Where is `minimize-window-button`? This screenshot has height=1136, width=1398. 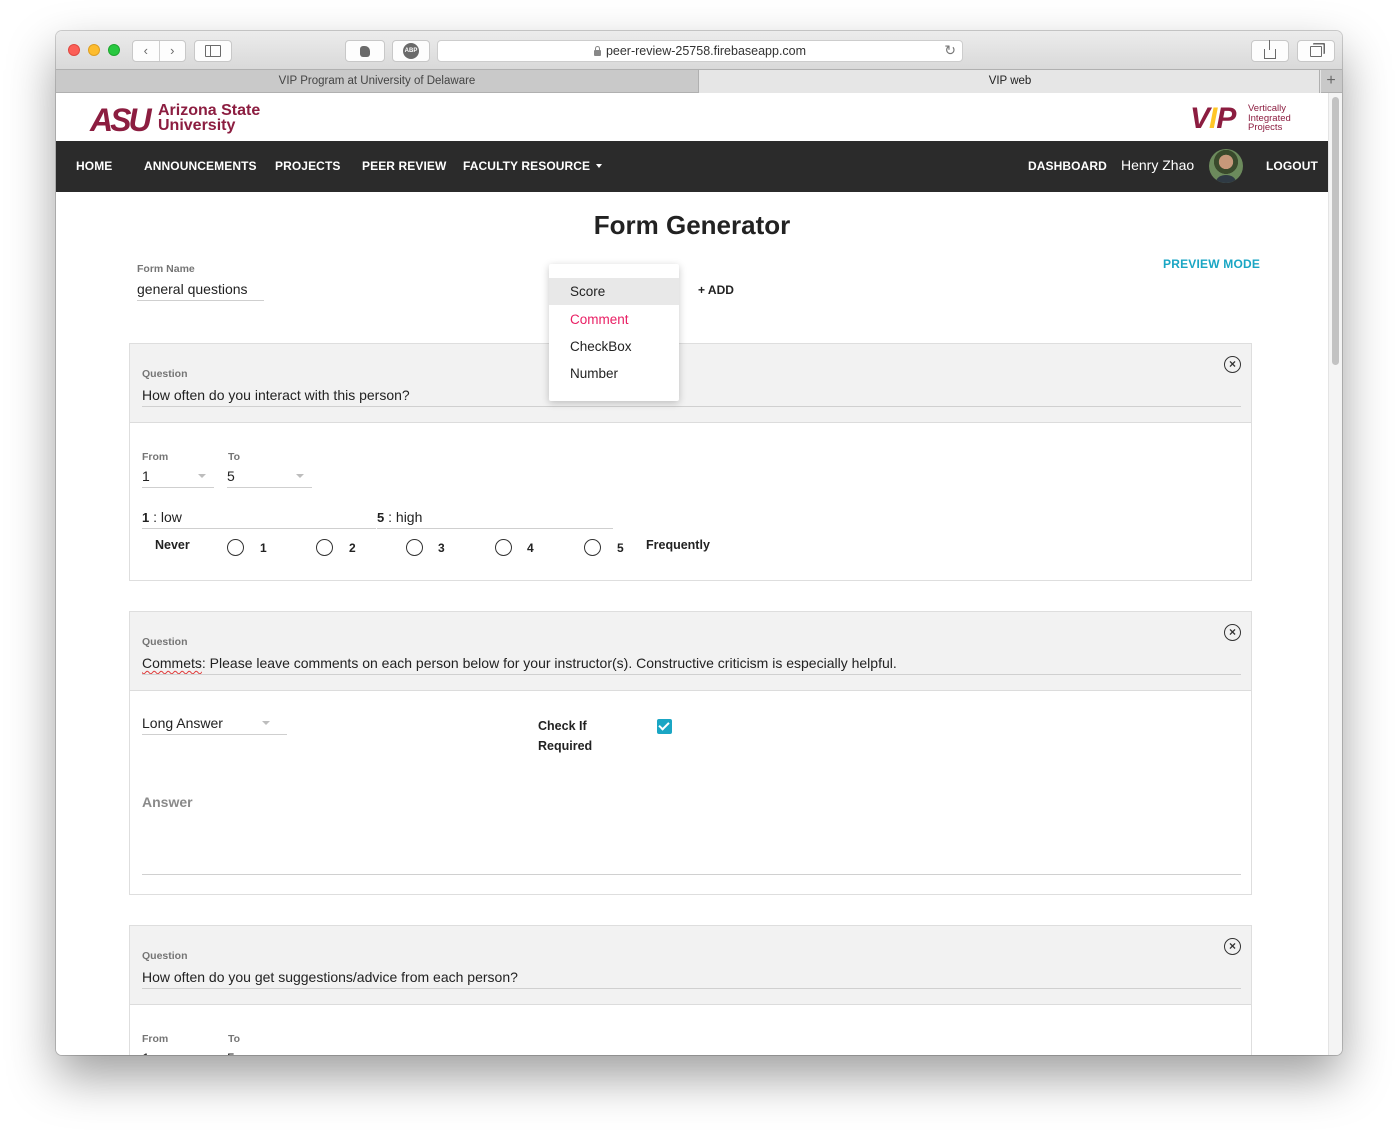
minimize-window-button is located at coordinates (94, 50).